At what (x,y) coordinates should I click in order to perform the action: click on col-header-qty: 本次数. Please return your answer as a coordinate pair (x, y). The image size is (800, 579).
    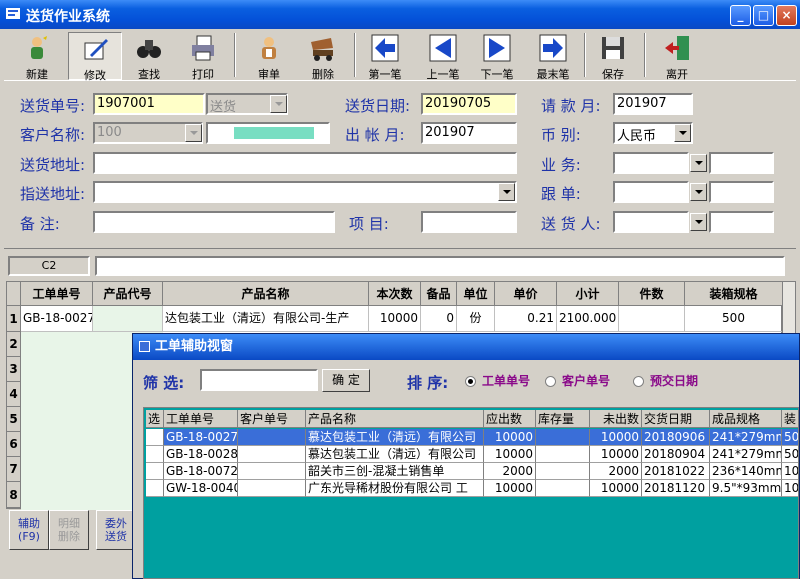
    Looking at the image, I should click on (395, 294).